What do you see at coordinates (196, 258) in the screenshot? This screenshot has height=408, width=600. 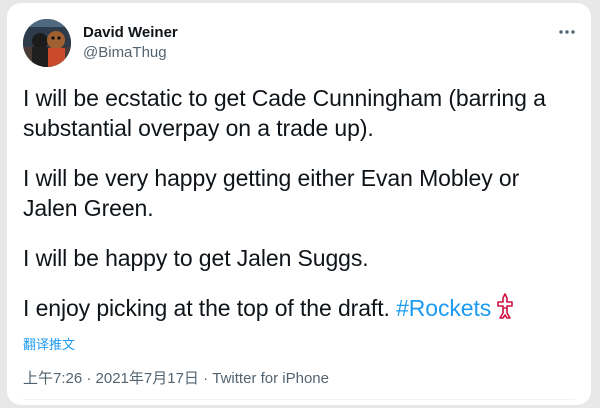 I see `tweet-paragraph: I will be happy to get Jalen Suggs.` at bounding box center [196, 258].